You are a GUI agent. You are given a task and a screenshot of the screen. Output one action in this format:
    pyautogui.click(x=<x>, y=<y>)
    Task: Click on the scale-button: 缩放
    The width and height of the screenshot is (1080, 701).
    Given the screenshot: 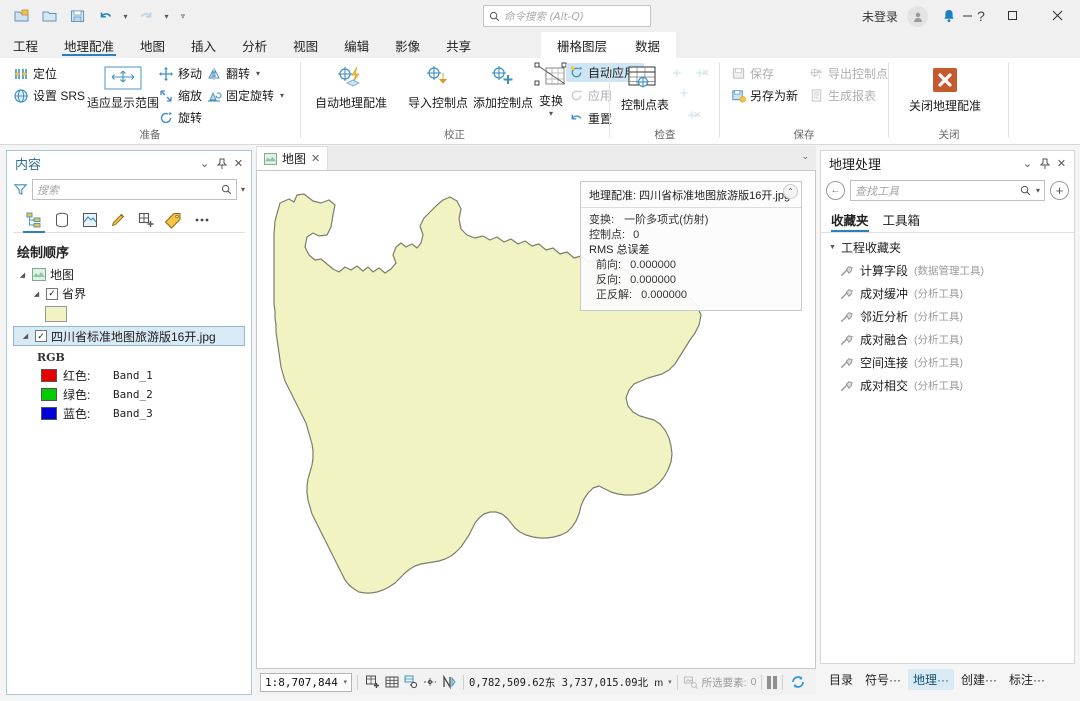 What is the action you would take?
    pyautogui.click(x=180, y=95)
    